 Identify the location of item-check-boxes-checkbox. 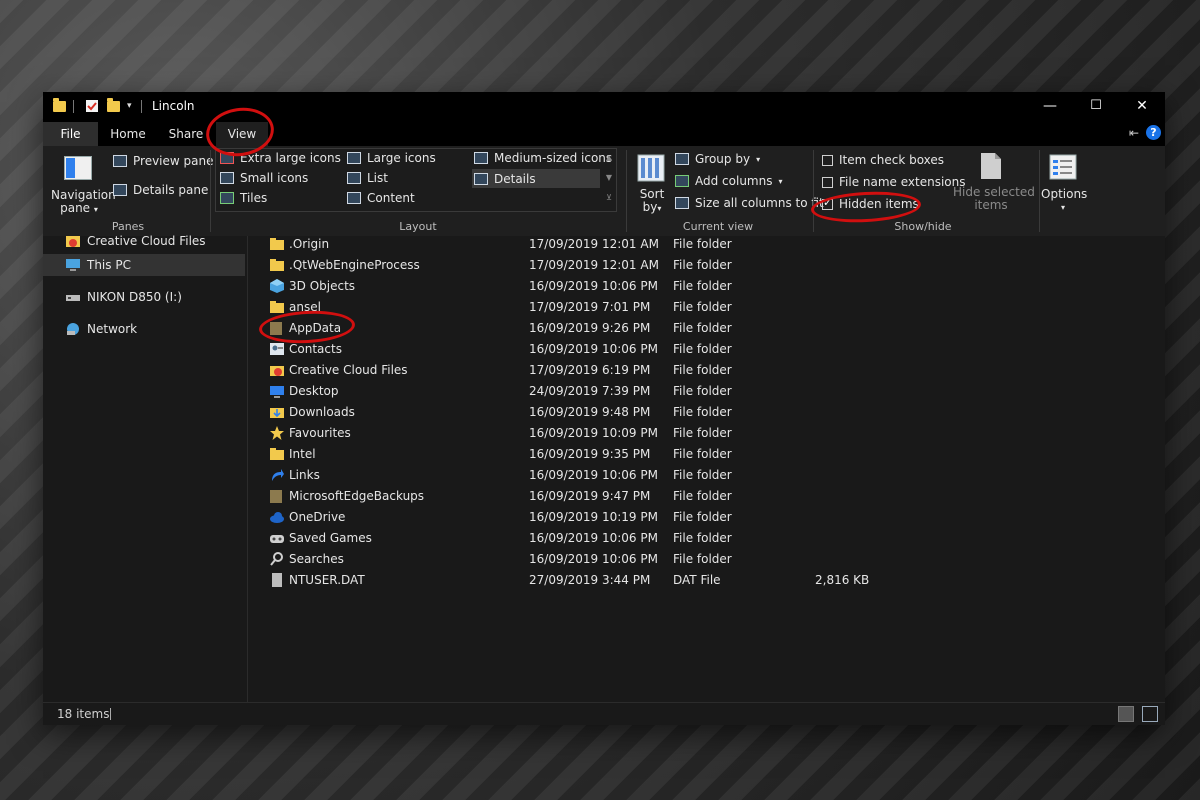
(827, 160).